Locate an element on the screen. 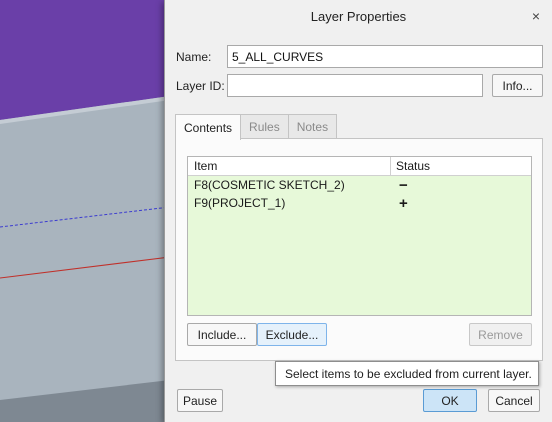 The height and width of the screenshot is (422, 552). layer-id-label: Layer ID: is located at coordinates (200, 86).